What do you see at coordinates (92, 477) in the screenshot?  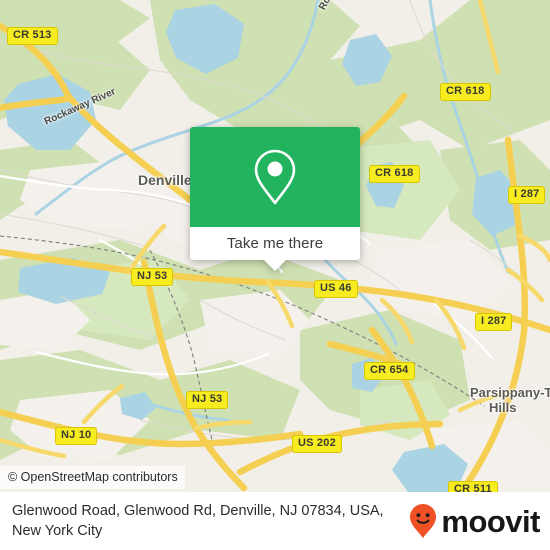 I see `osm-attribution: © OpenStreetMap contributors` at bounding box center [92, 477].